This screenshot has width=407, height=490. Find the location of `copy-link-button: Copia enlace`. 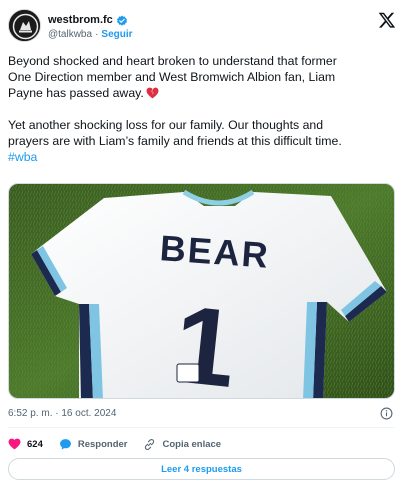

copy-link-button: Copia enlace is located at coordinates (182, 444).